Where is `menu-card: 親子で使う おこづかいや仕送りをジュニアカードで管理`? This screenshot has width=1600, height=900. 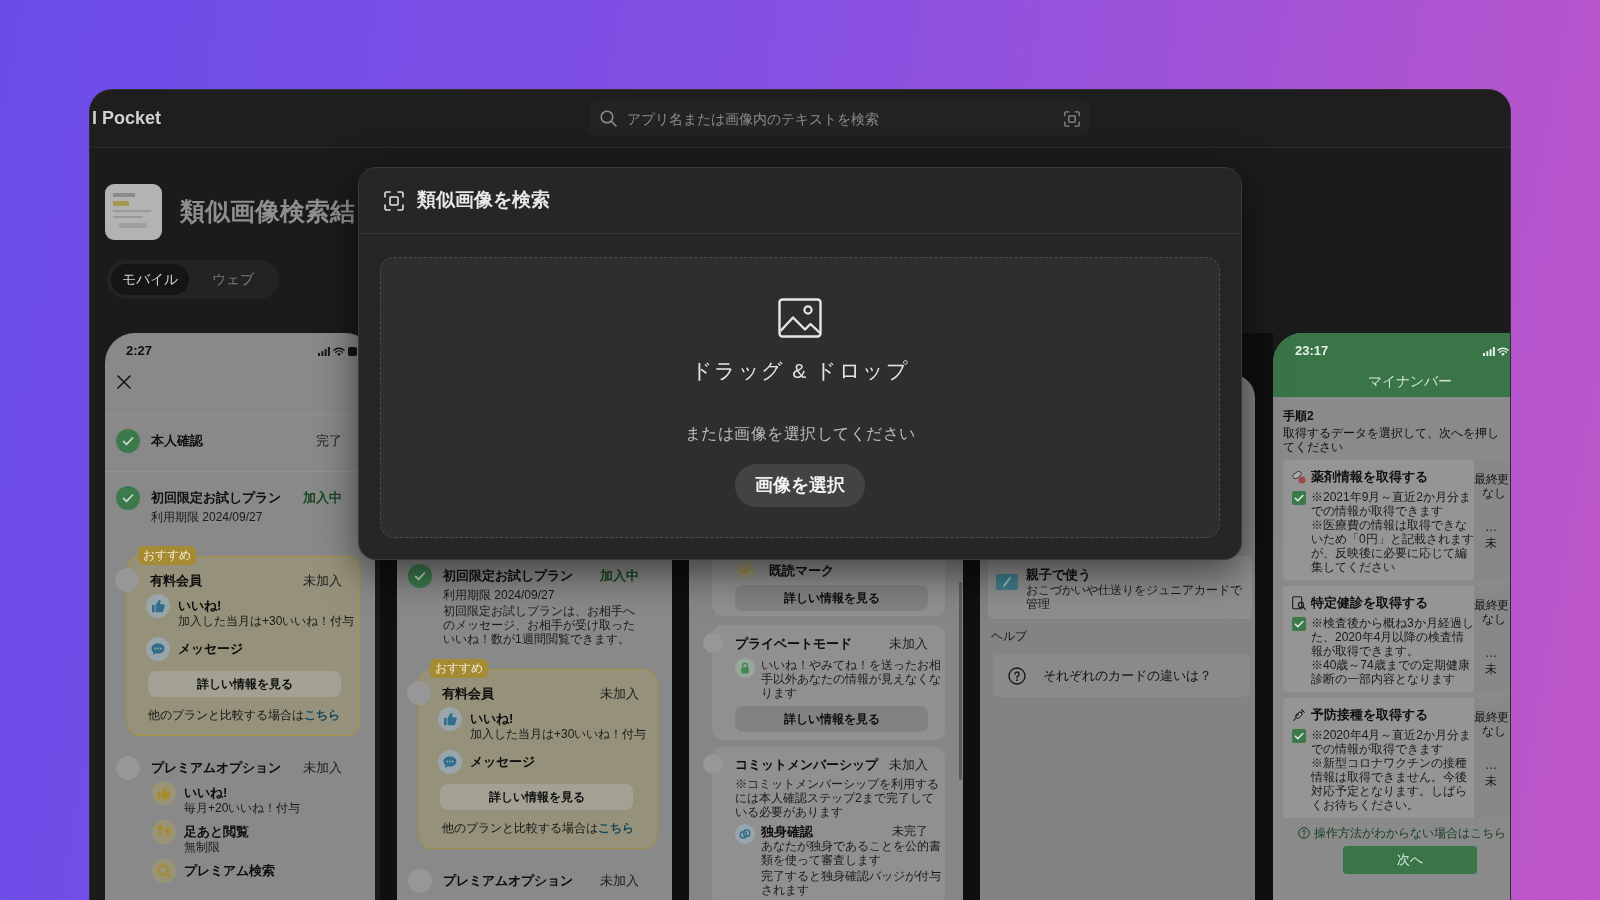
menu-card: 親子で使う おこづかいや仕送りをジュニアカードで管理 is located at coordinates (1120, 587).